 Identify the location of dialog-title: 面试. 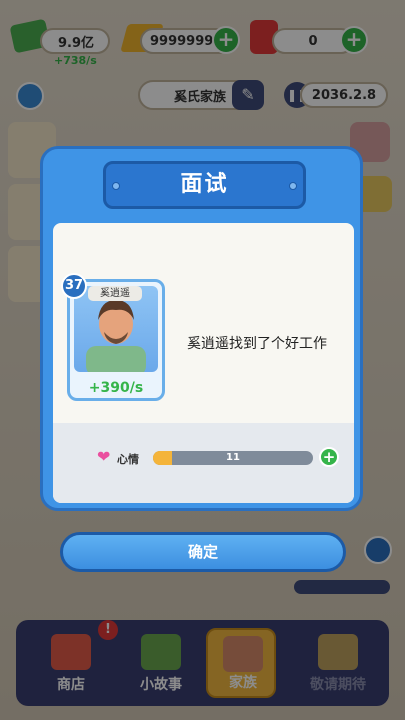
(204, 184).